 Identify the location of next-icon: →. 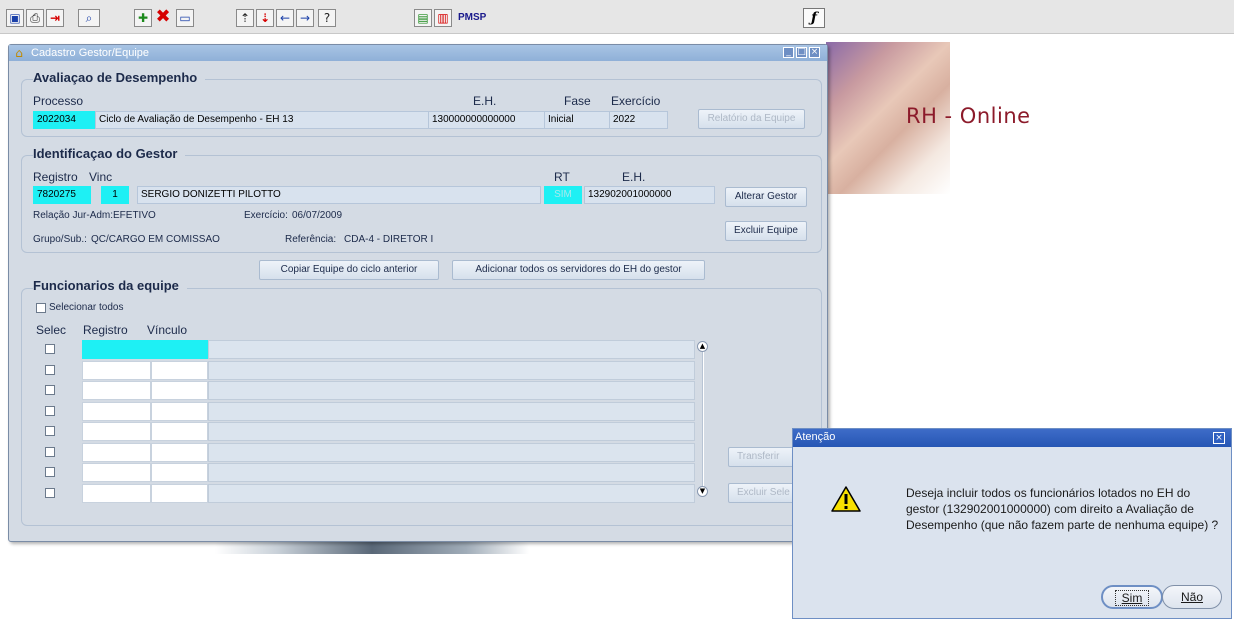
(305, 18).